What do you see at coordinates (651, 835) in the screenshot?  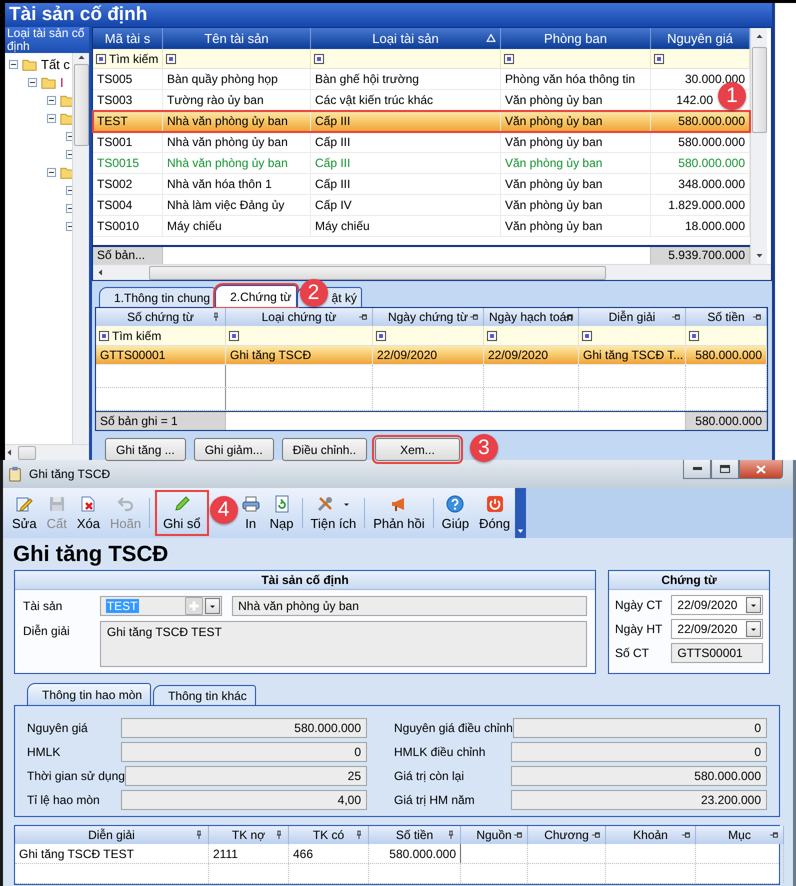 I see `column-header: Khoản` at bounding box center [651, 835].